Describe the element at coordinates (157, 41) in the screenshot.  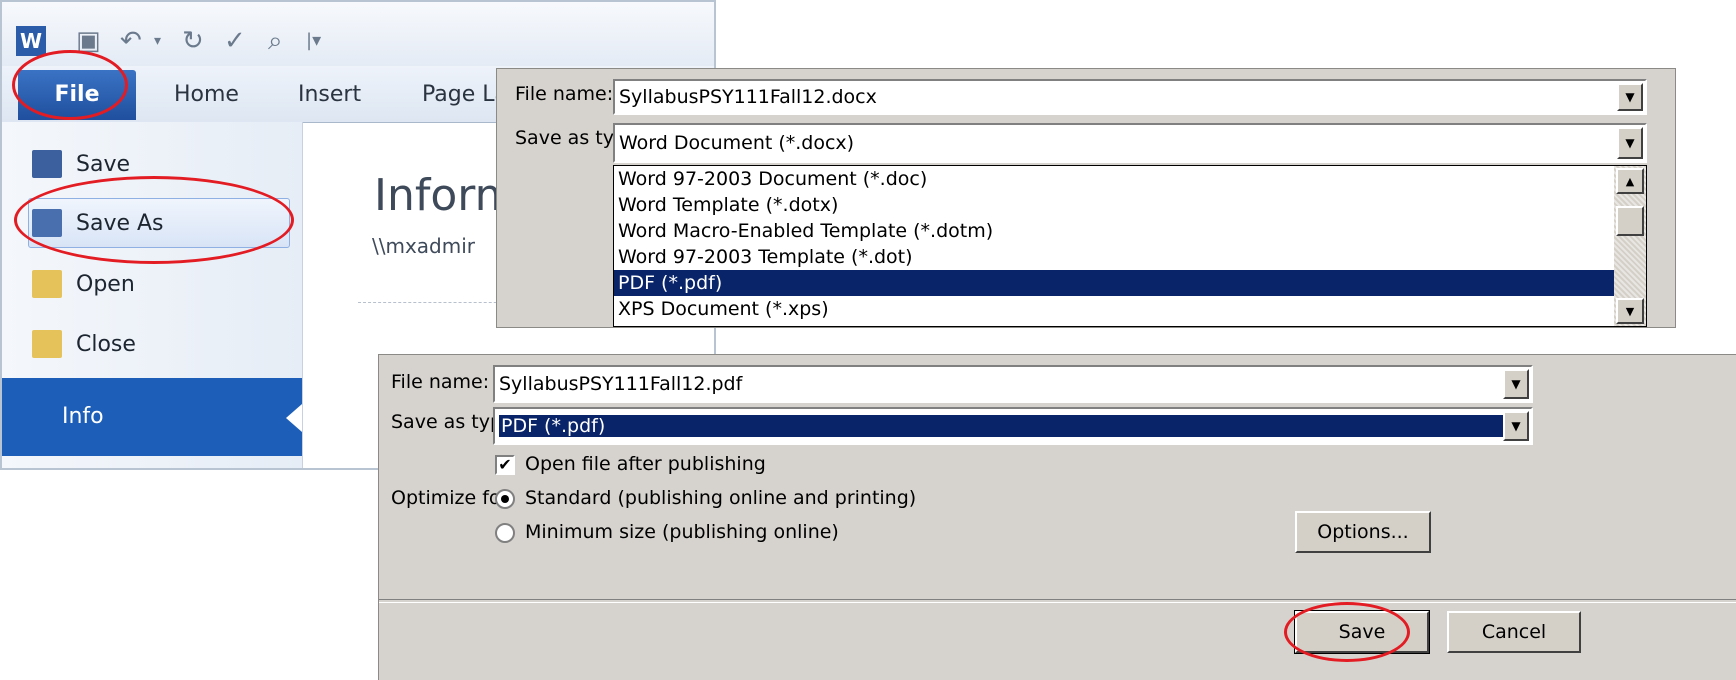
I see `dropdown-icon: ▾` at that location.